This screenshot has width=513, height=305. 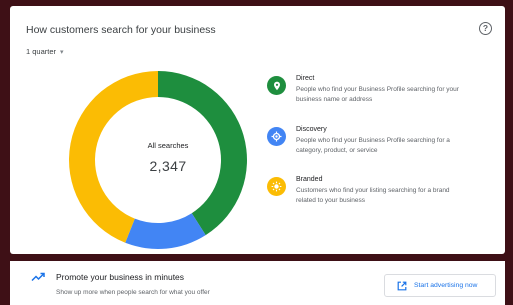 I want to click on trending-up-icon, so click(x=38, y=277).